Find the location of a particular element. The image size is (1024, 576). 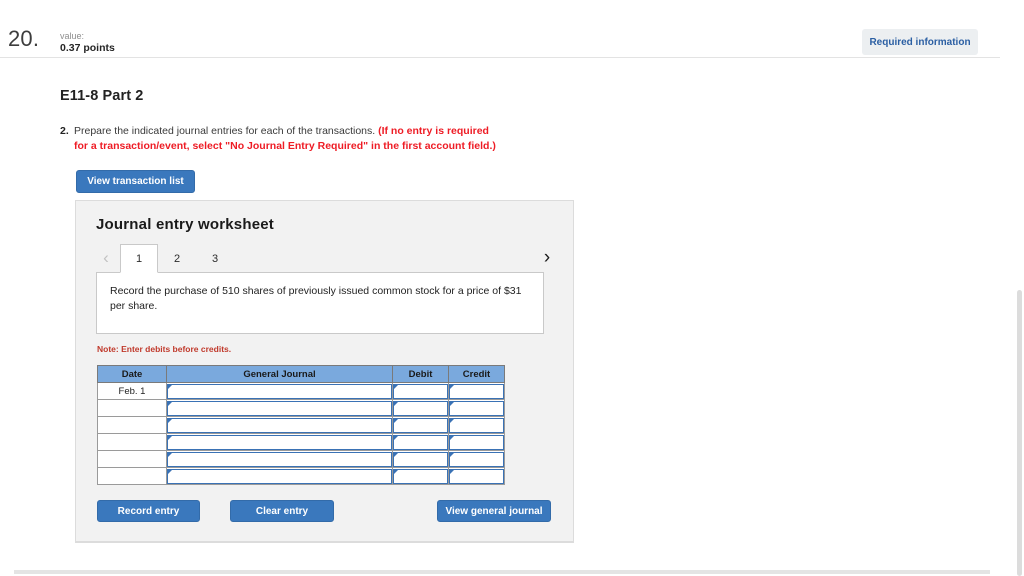

worksheet-title: Journal entry worksheet is located at coordinates (185, 224).